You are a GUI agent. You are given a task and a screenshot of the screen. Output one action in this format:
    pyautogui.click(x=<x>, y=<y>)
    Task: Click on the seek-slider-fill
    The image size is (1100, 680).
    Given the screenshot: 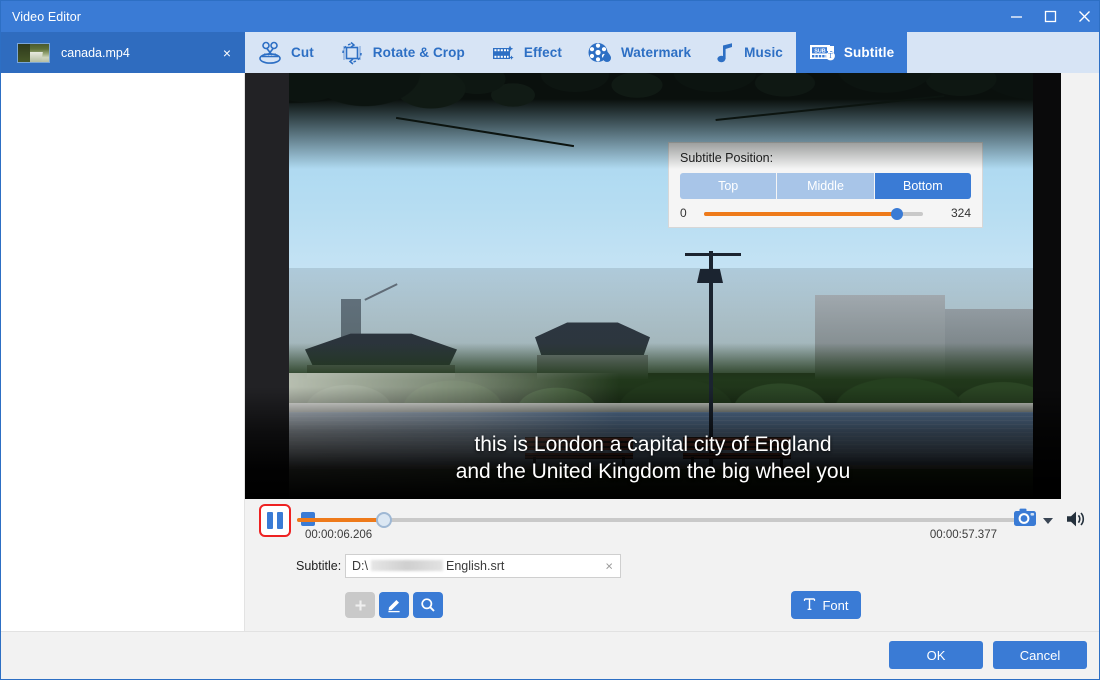 What is the action you would take?
    pyautogui.click(x=341, y=520)
    